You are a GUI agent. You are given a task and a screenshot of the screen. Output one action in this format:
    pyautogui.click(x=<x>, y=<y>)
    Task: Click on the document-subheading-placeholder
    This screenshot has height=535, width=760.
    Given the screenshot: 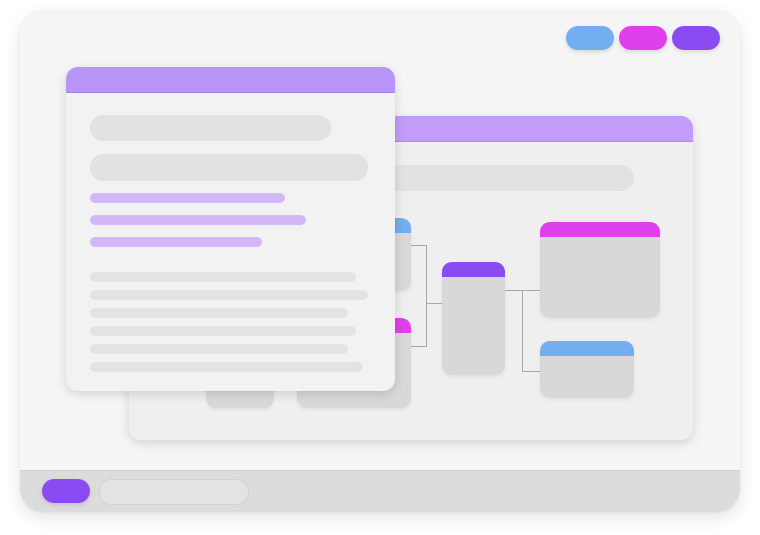 What is the action you would take?
    pyautogui.click(x=229, y=167)
    